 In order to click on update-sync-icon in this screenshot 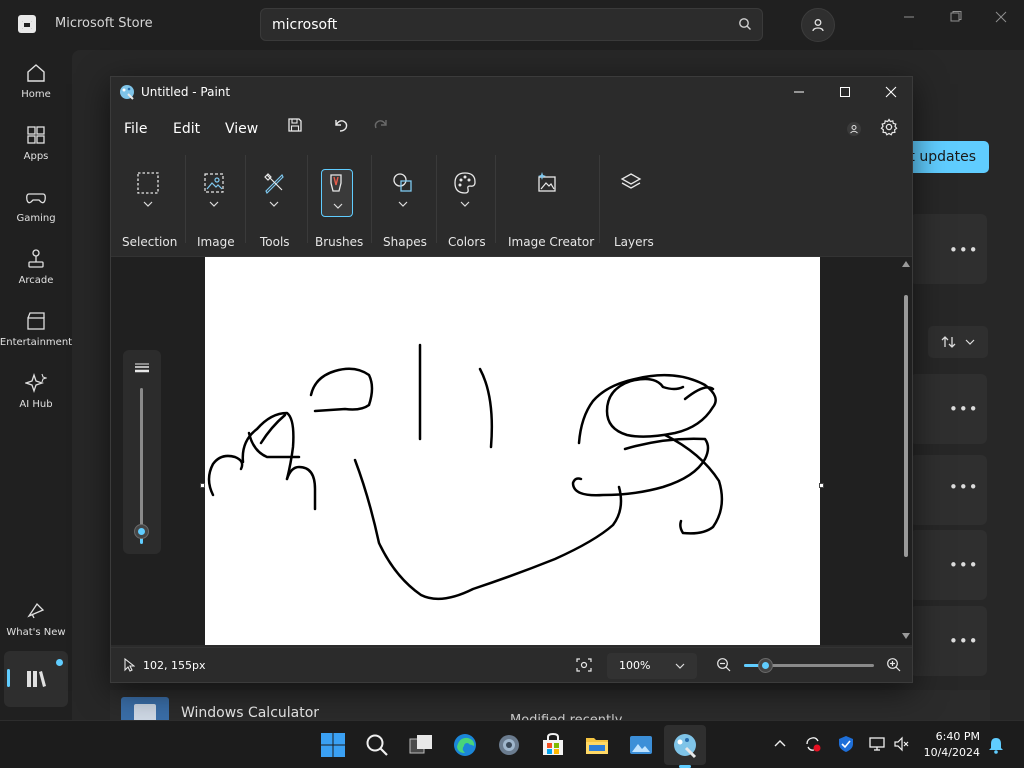, I will do `click(813, 744)`.